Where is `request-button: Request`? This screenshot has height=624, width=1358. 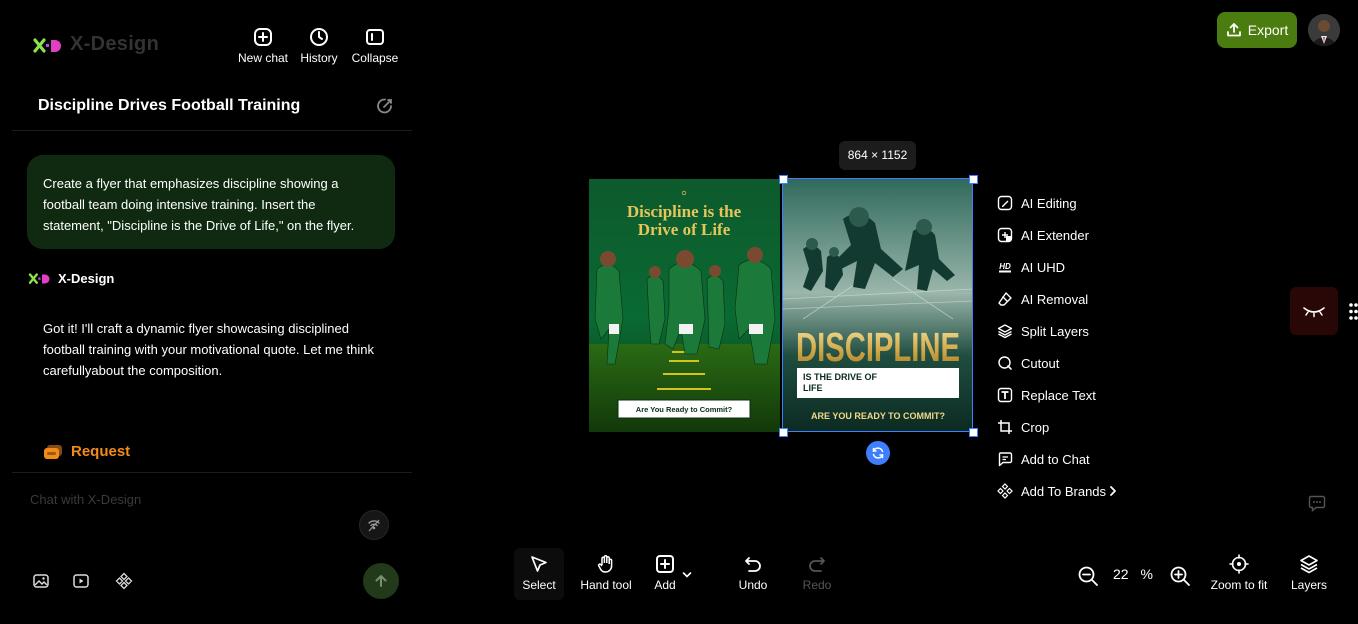
request-button: Request is located at coordinates (86, 451).